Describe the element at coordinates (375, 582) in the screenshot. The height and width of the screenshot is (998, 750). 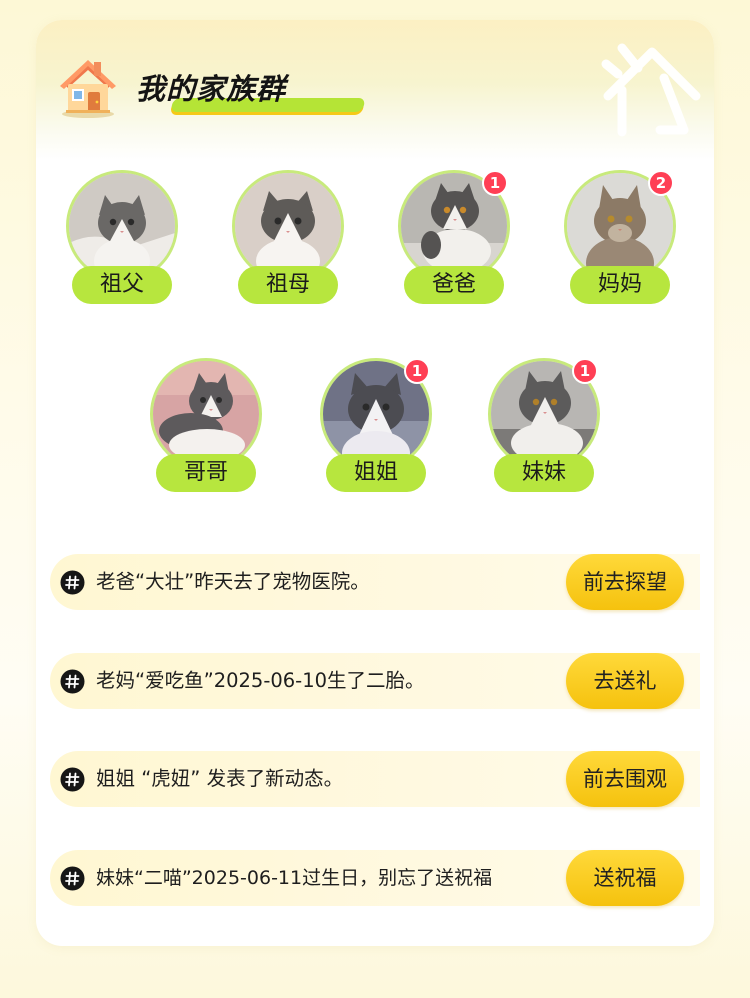
I see `notice-row: 老爸“大壮”昨天去了宠物医院。 前去探望` at that location.